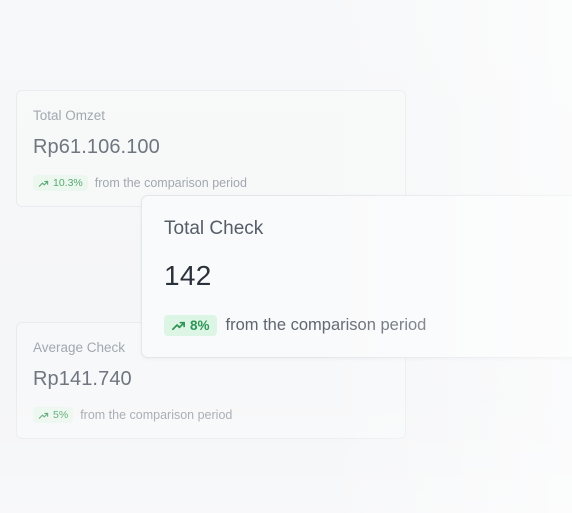 The height and width of the screenshot is (513, 572). I want to click on card-label: Total Omzet, so click(69, 115).